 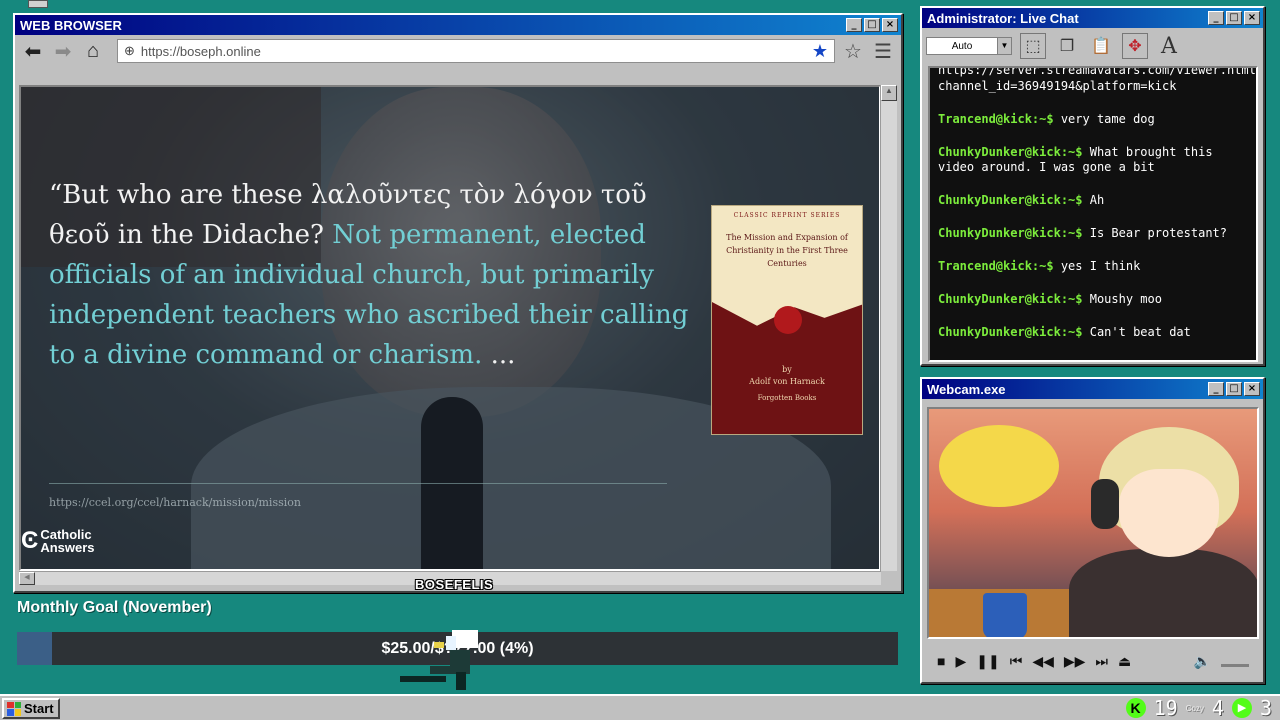 I want to click on play-icon: ▶, so click(x=960, y=661).